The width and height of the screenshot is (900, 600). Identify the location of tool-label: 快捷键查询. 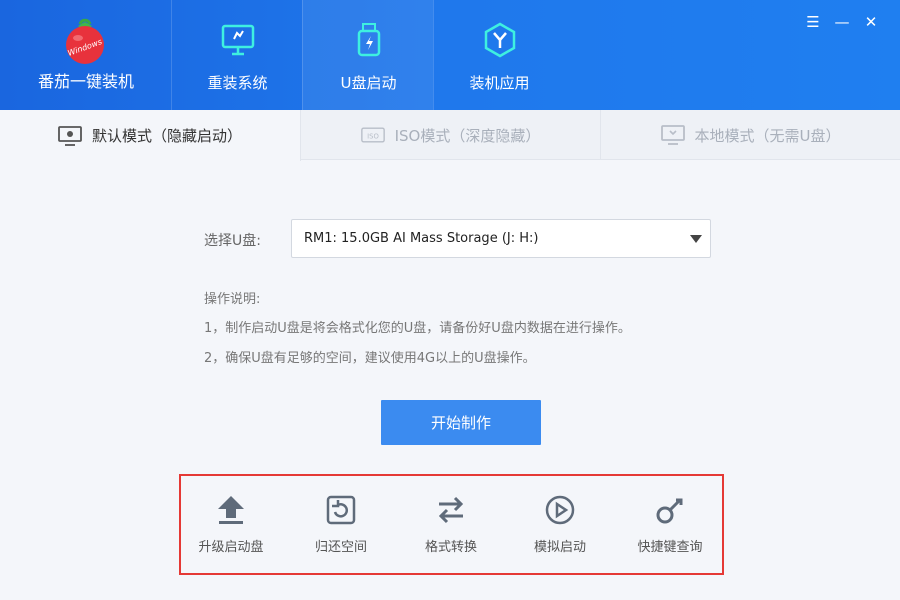
(670, 547).